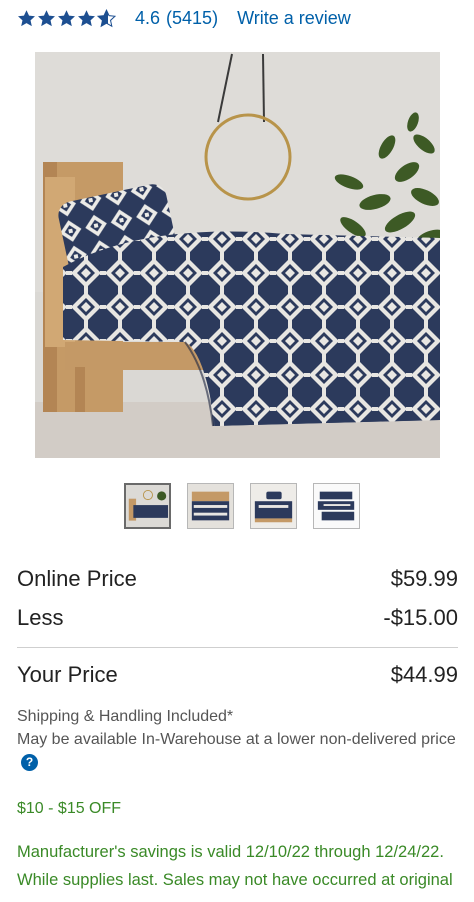 This screenshot has height=902, width=474. I want to click on star-rating, so click(66, 18).